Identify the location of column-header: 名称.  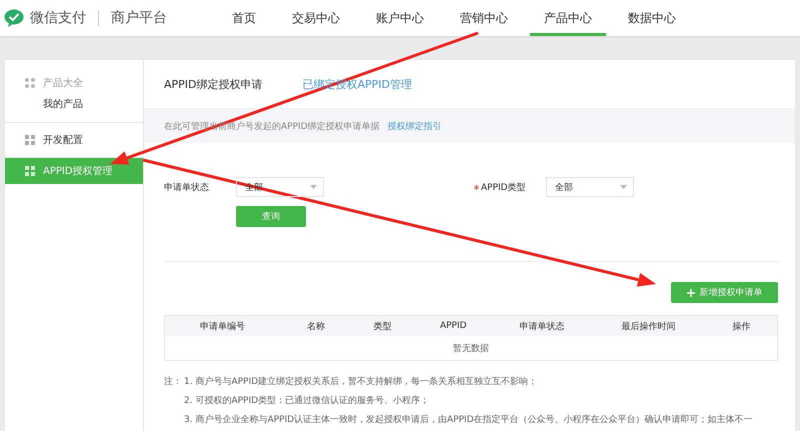
(316, 326).